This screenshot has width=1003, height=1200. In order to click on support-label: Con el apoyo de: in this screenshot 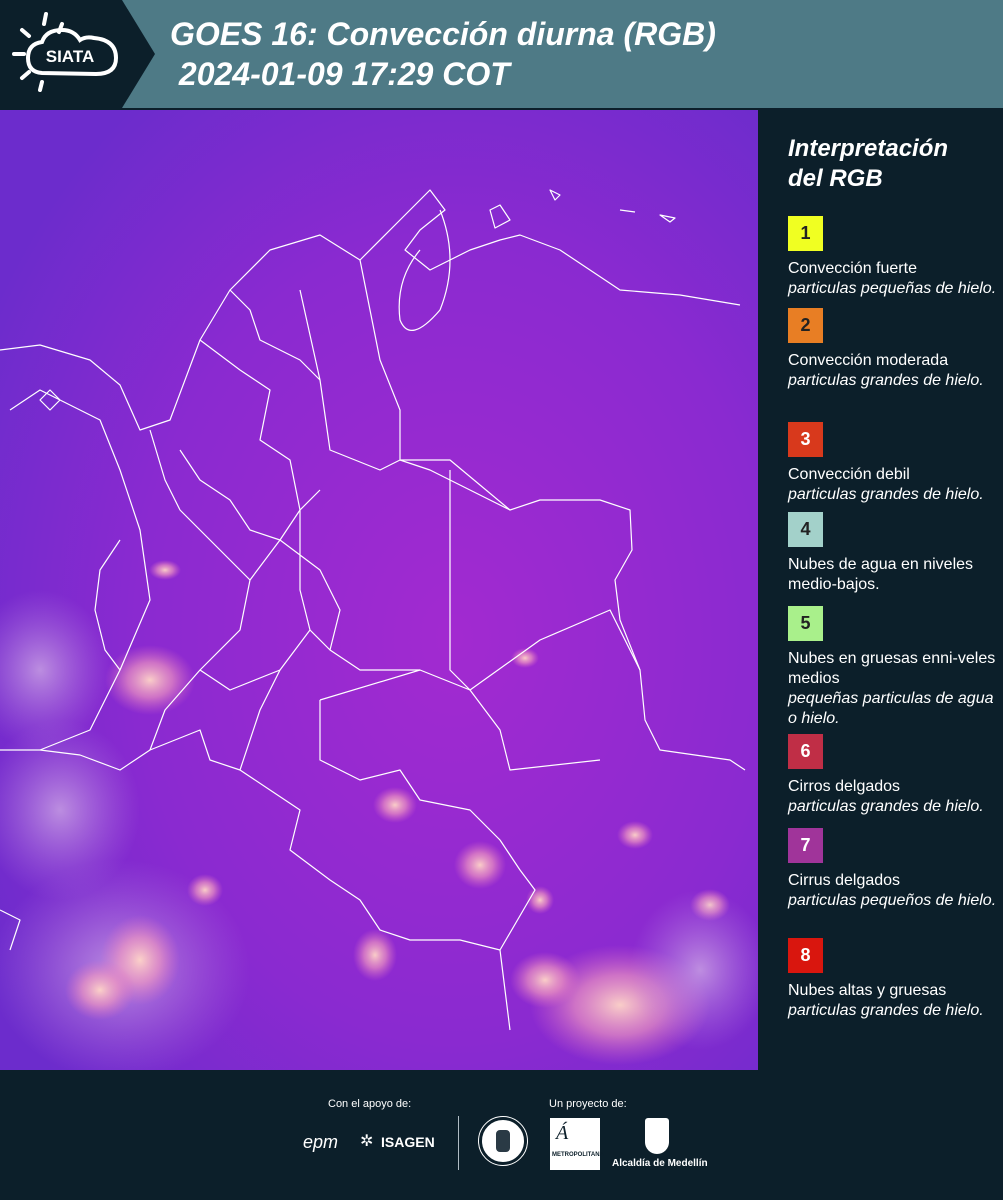, I will do `click(370, 1104)`.